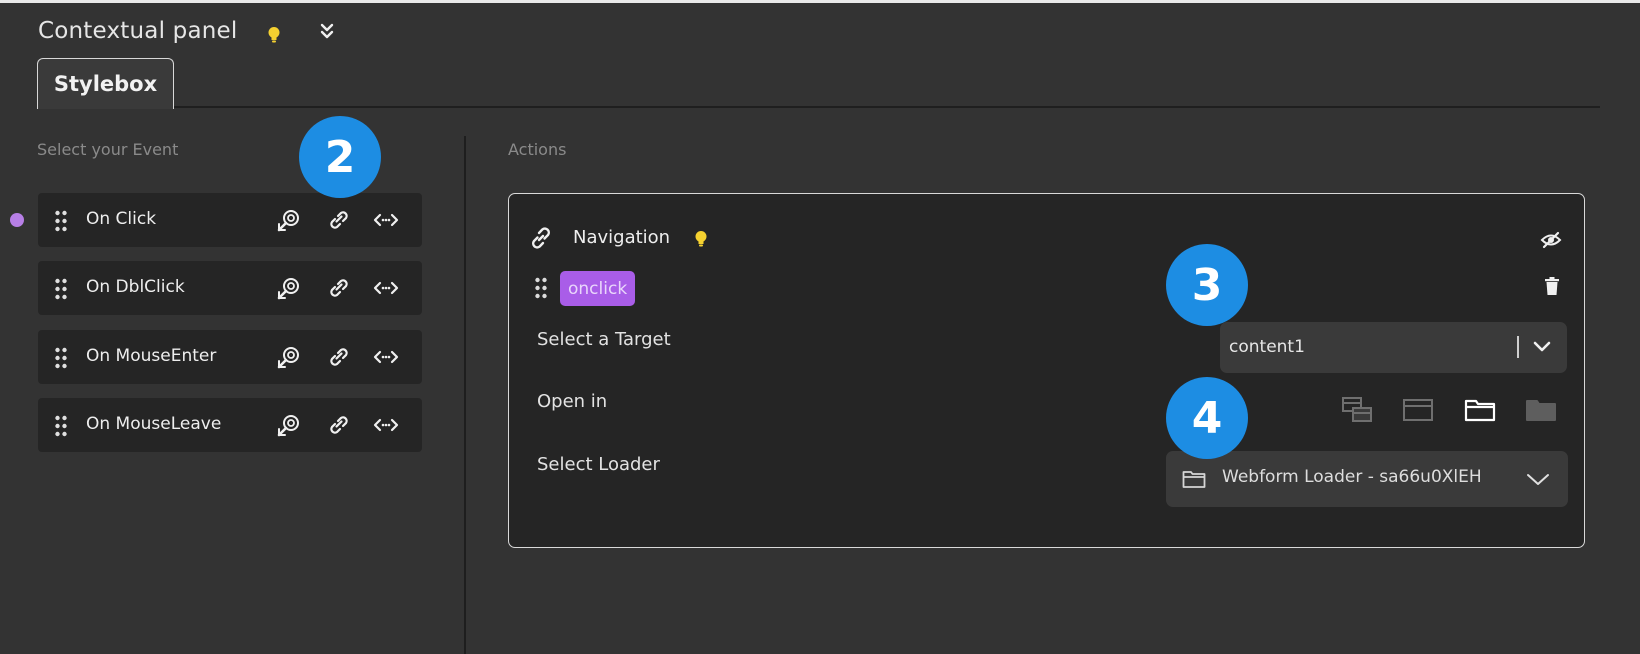 The image size is (1640, 654). What do you see at coordinates (572, 401) in the screenshot?
I see `open-in-label: Open in` at bounding box center [572, 401].